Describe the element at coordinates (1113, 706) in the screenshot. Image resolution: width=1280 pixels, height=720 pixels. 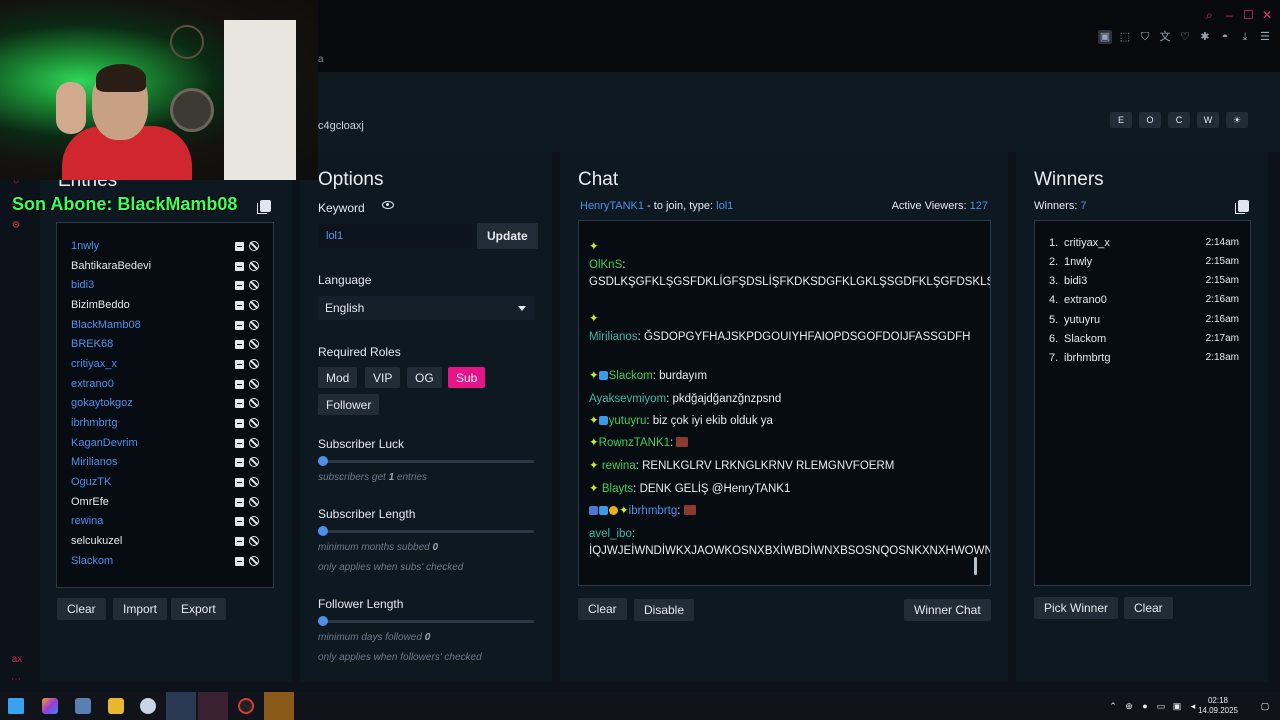
I see `chevron-up-icon: ⌃` at that location.